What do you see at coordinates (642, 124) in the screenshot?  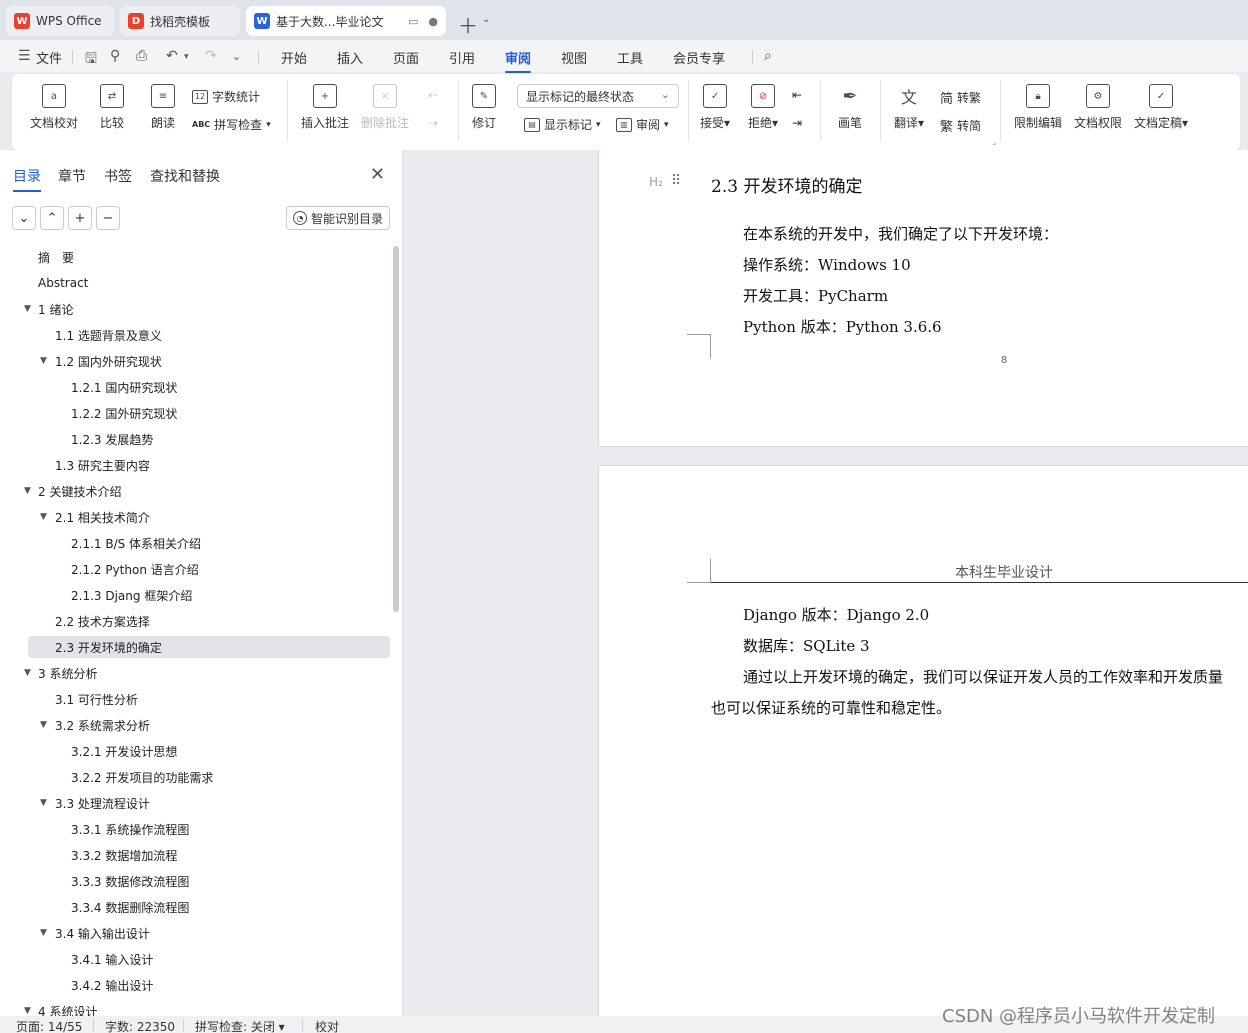 I see `review-pane-button: ▥ 审阅 ▾` at bounding box center [642, 124].